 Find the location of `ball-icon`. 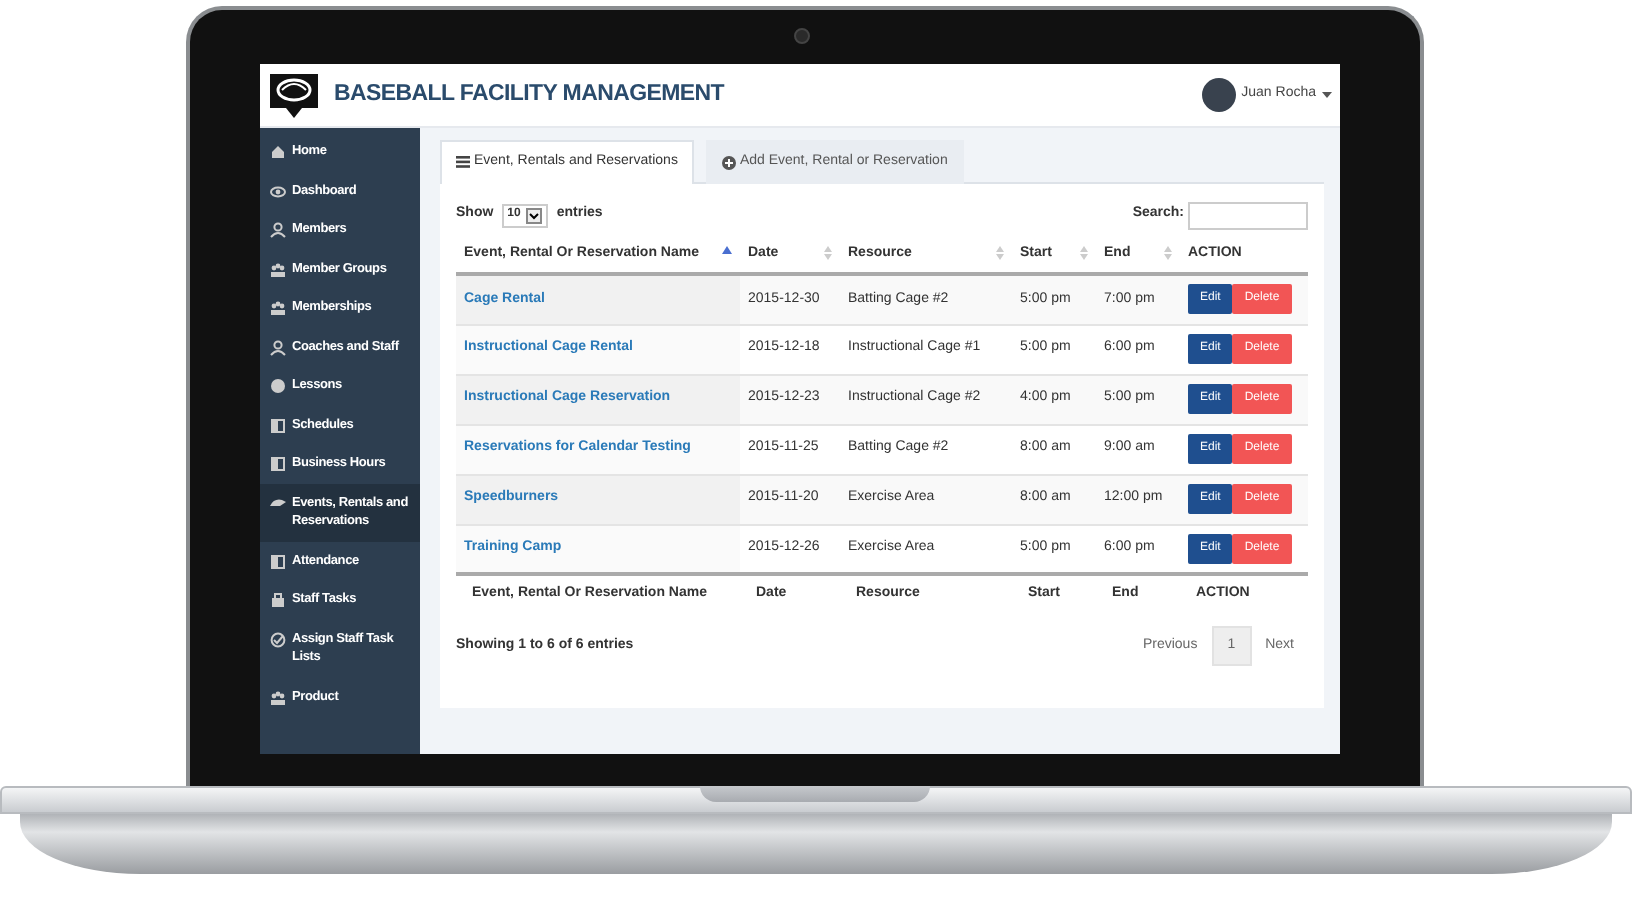

ball-icon is located at coordinates (278, 386).